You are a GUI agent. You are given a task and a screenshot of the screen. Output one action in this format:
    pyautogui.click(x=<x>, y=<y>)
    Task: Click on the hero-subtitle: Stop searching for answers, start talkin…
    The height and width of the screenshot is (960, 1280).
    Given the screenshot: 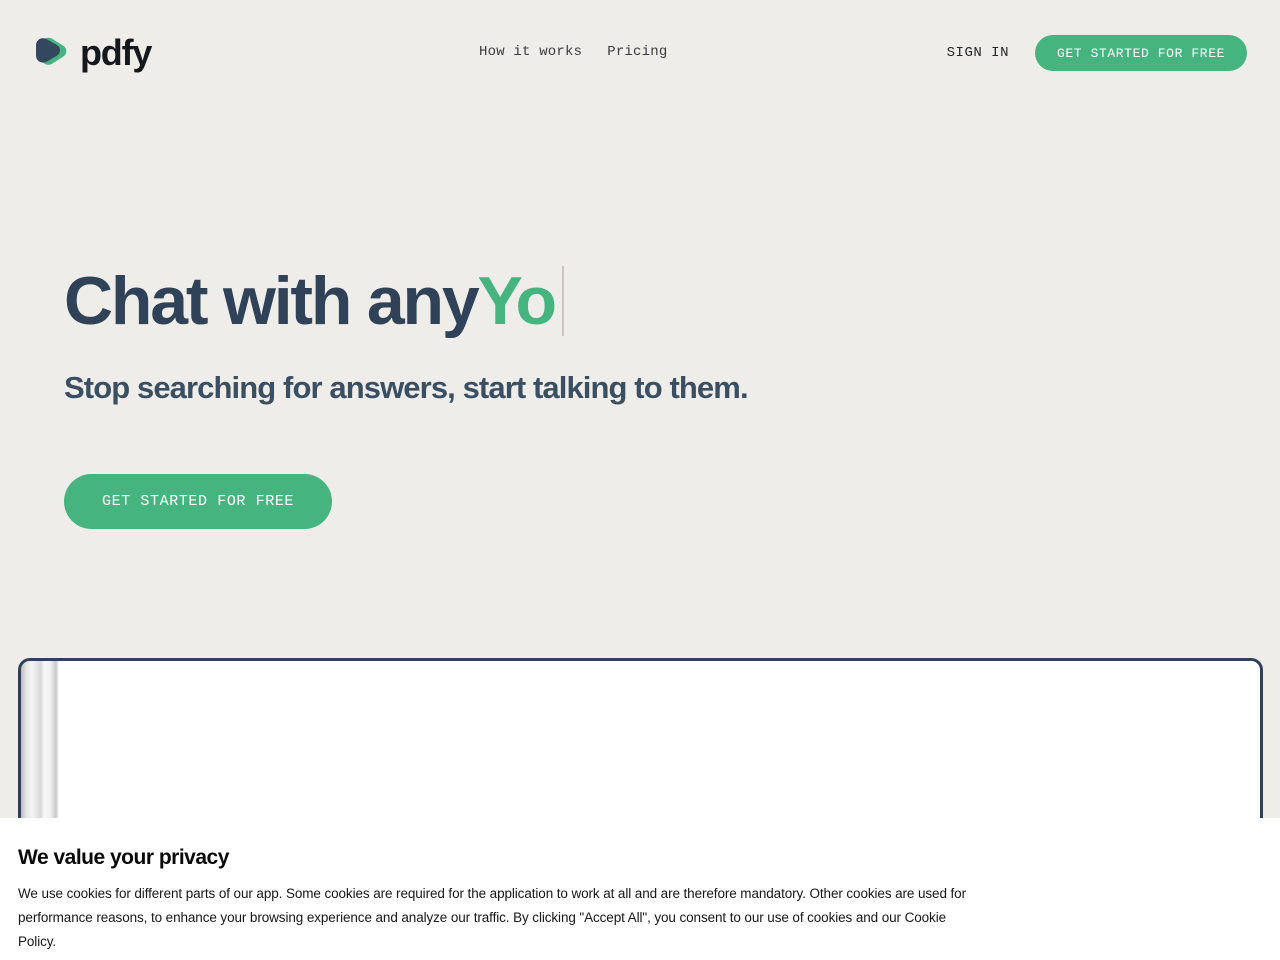 What is the action you would take?
    pyautogui.click(x=406, y=387)
    